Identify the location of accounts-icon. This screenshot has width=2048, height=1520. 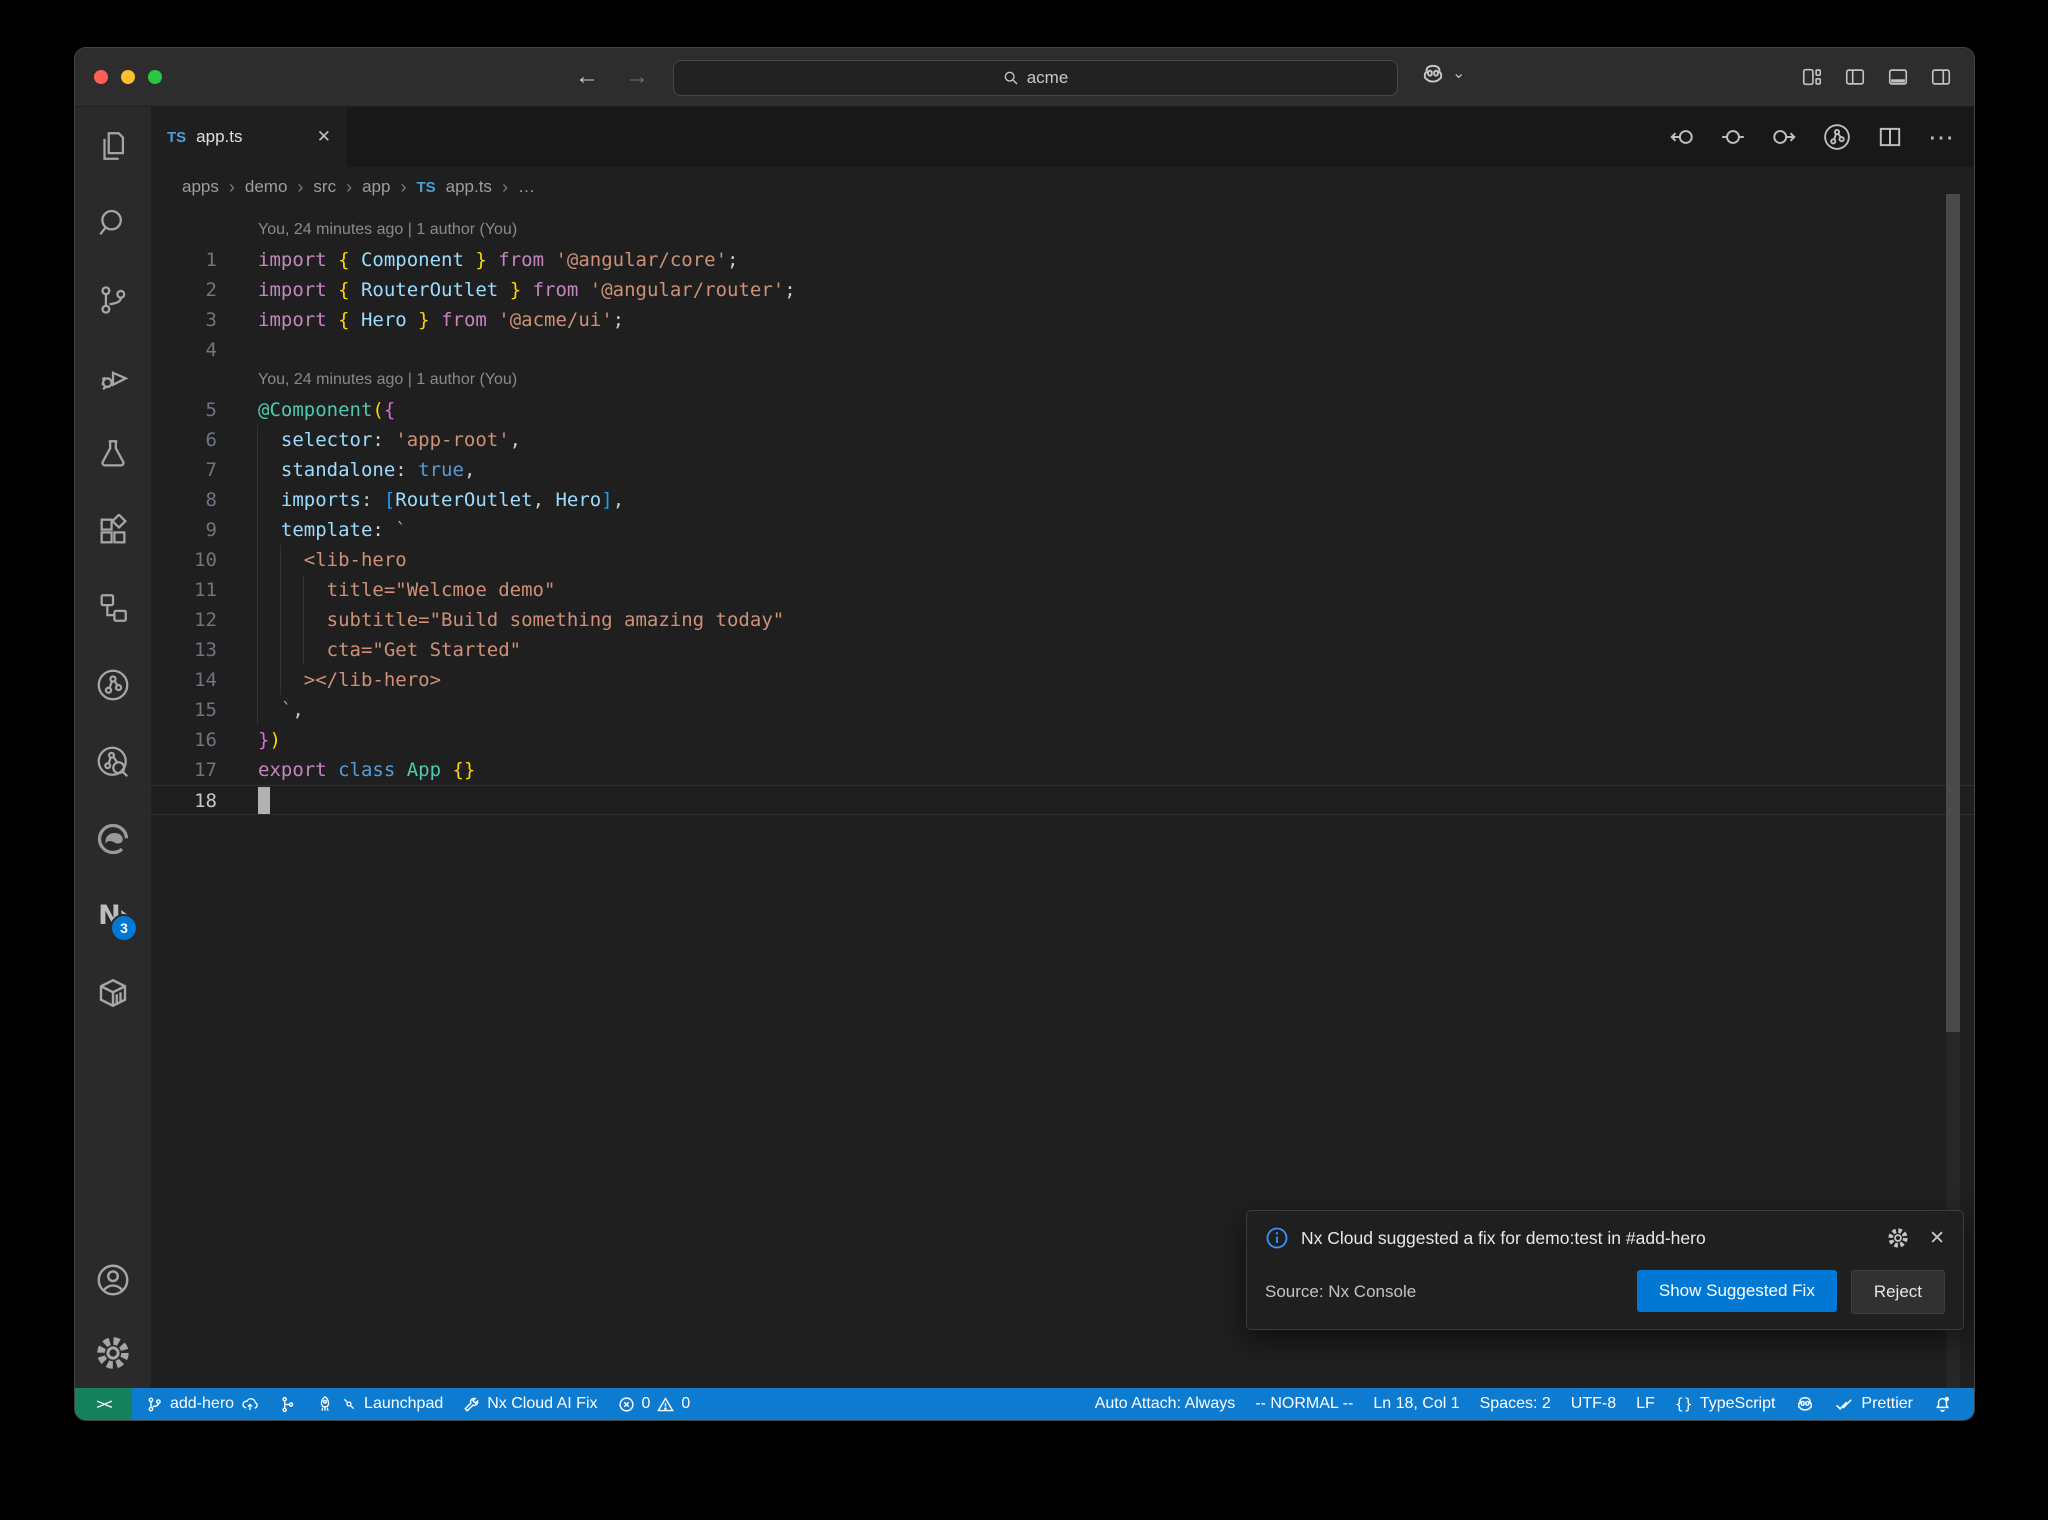
(113, 1279).